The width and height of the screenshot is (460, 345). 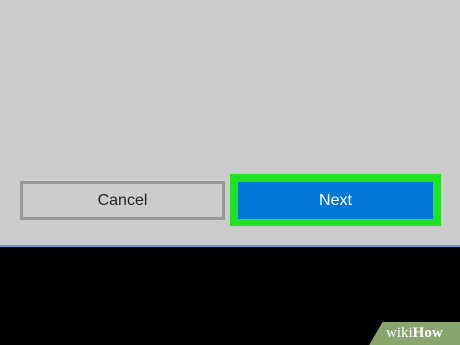 What do you see at coordinates (399, 333) in the screenshot?
I see `watermark-brand-light: wiki` at bounding box center [399, 333].